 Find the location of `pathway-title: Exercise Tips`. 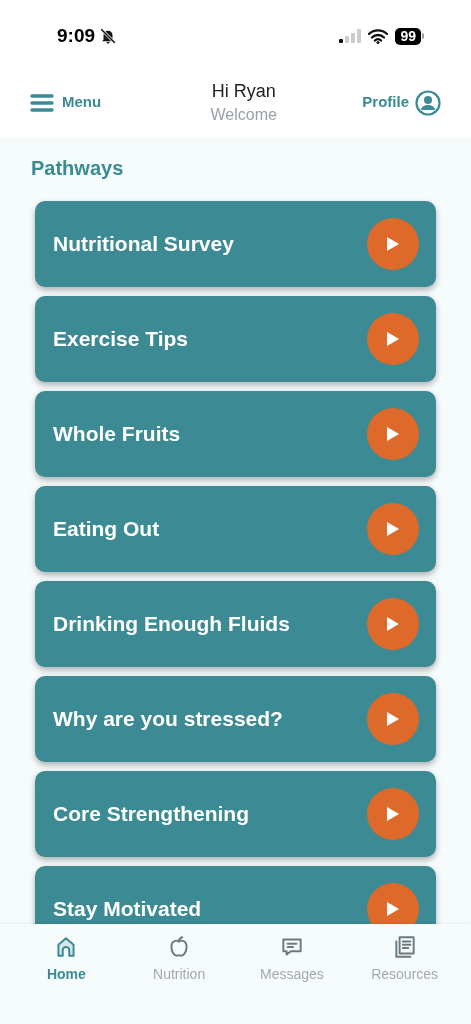

pathway-title: Exercise Tips is located at coordinates (121, 339).